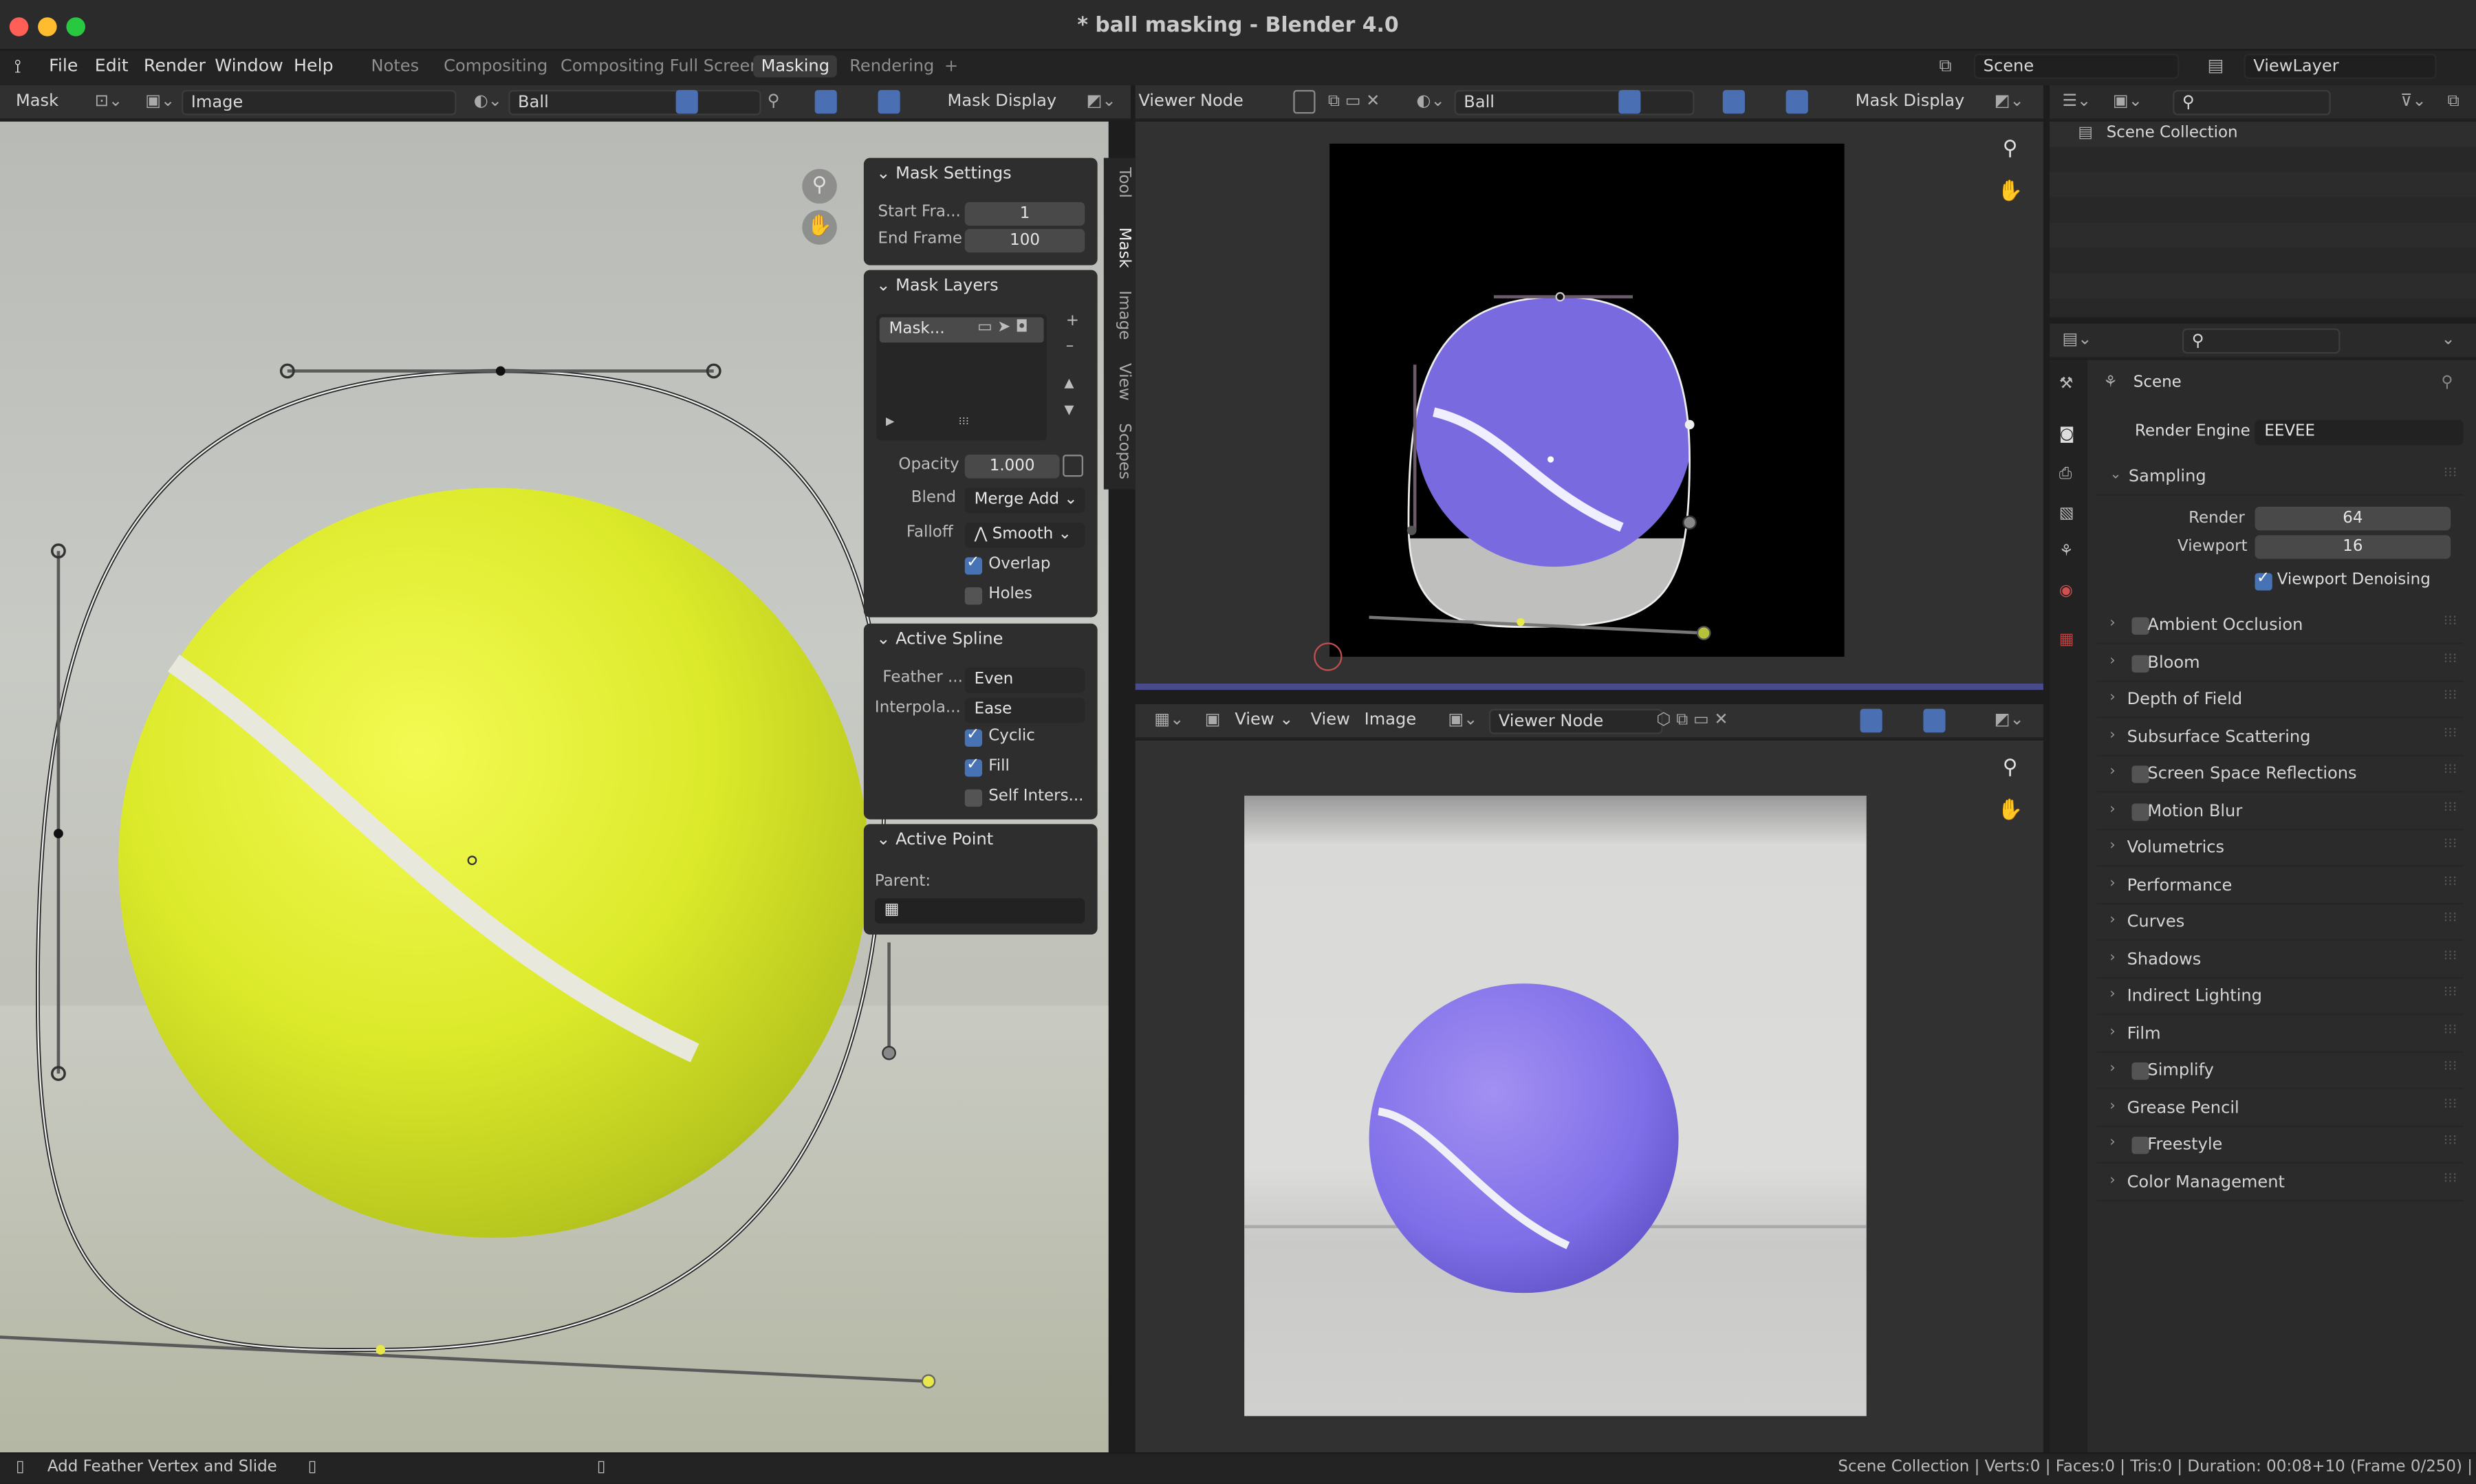  What do you see at coordinates (1391, 720) in the screenshot?
I see `image-menu: Image` at bounding box center [1391, 720].